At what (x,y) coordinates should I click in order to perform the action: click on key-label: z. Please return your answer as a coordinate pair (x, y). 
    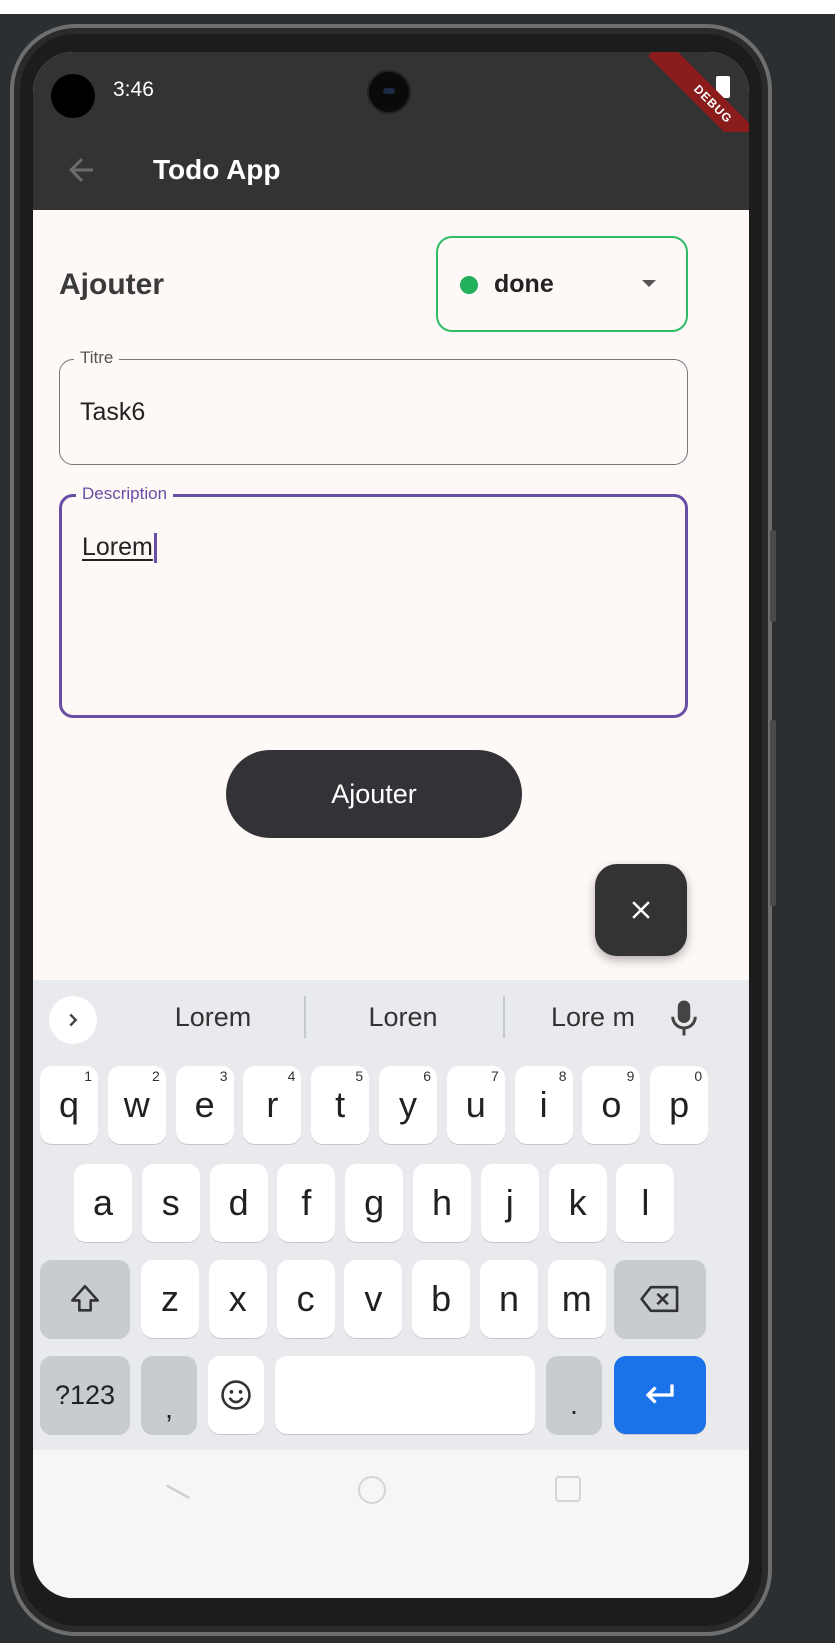
    Looking at the image, I should click on (170, 1298).